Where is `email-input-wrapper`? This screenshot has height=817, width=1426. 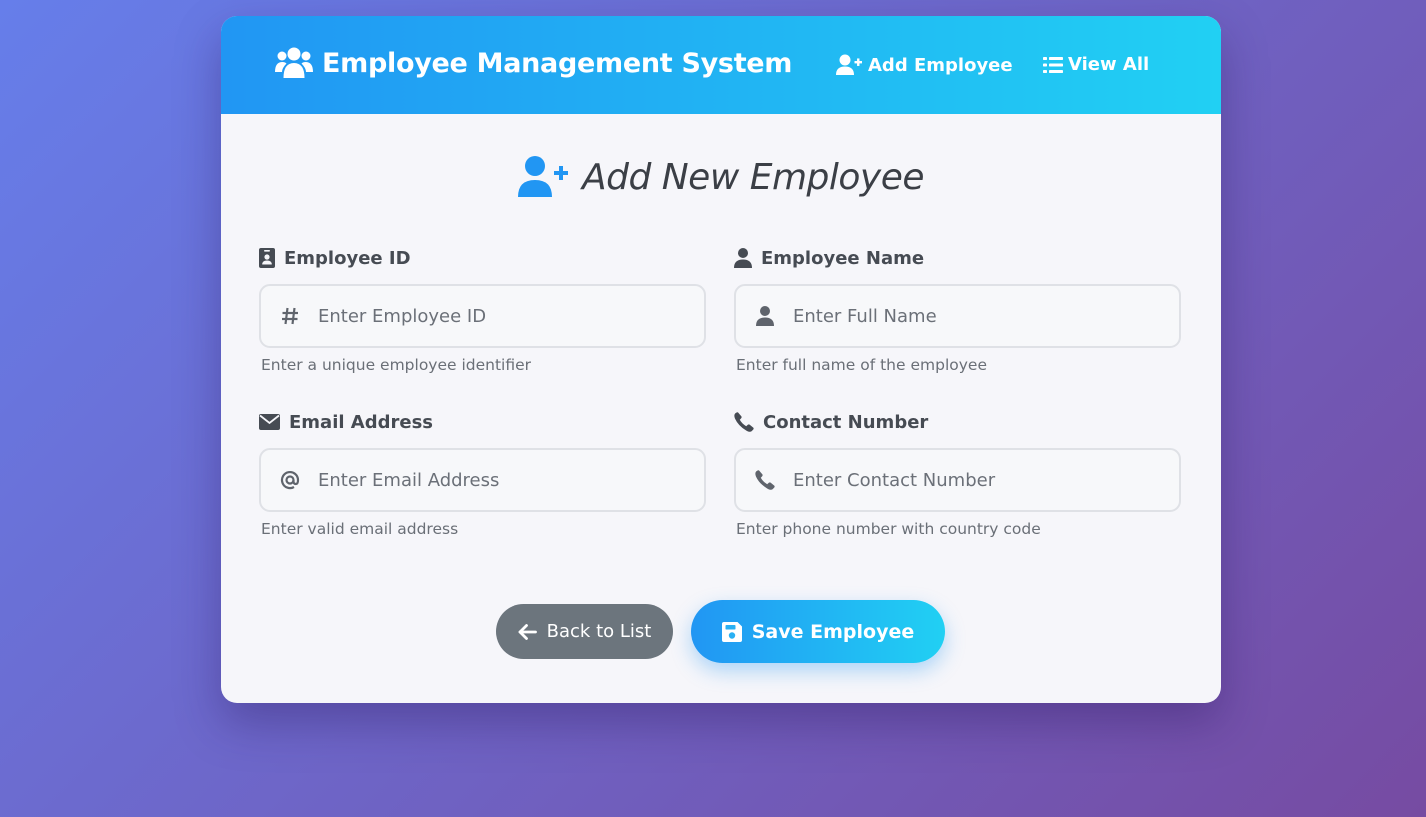 email-input-wrapper is located at coordinates (482, 480).